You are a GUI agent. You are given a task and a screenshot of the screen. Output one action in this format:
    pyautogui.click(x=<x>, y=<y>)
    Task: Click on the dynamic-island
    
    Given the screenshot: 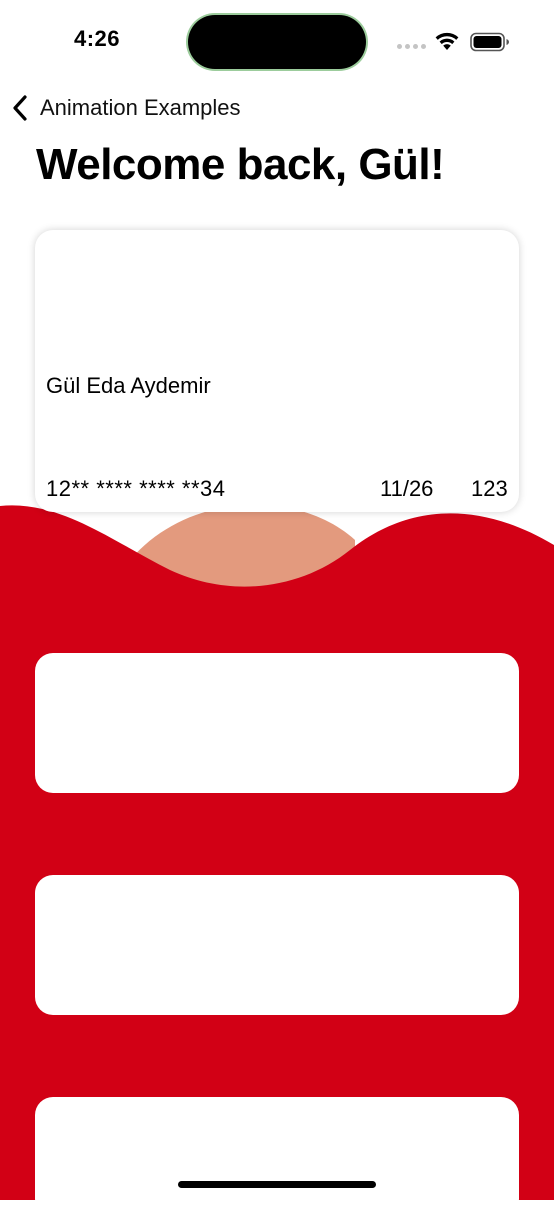 What is the action you would take?
    pyautogui.click(x=277, y=42)
    